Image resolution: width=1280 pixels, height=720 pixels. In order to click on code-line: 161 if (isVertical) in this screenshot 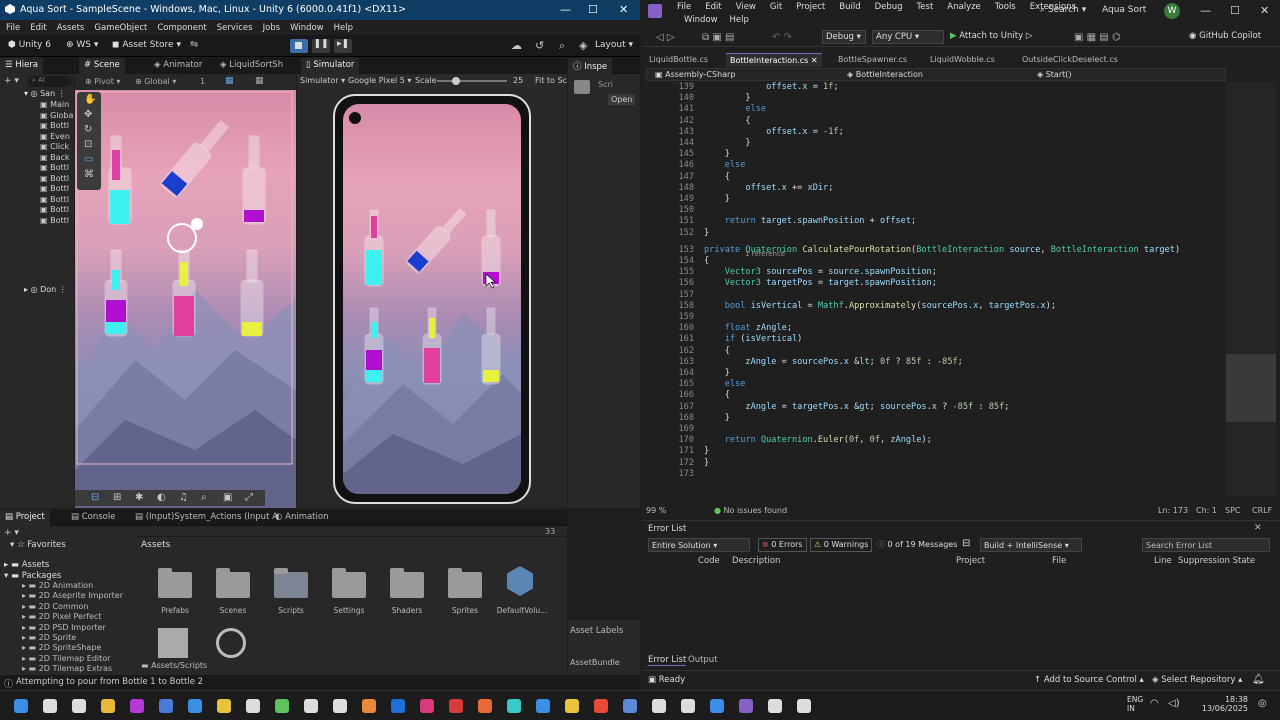, I will do `click(932, 339)`.